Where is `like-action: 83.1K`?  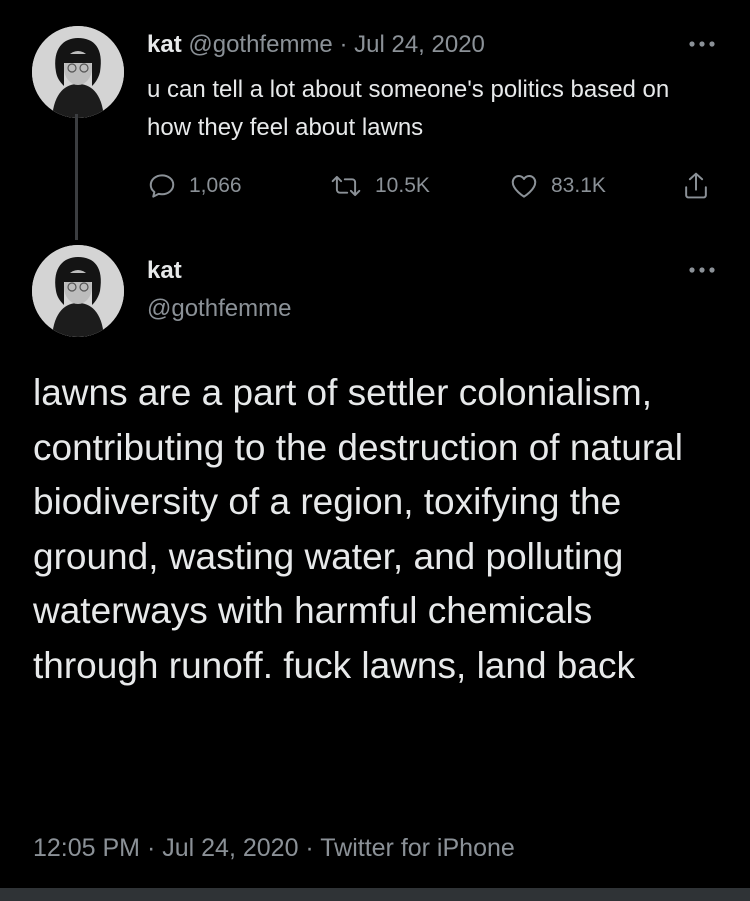 like-action: 83.1K is located at coordinates (557, 186).